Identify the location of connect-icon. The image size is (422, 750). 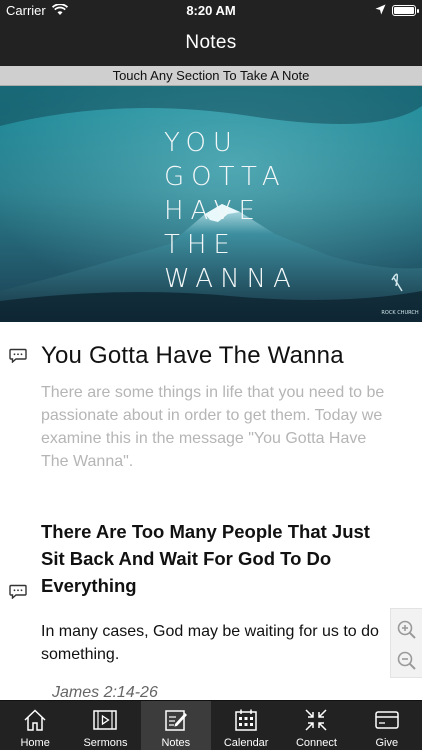
(316, 720).